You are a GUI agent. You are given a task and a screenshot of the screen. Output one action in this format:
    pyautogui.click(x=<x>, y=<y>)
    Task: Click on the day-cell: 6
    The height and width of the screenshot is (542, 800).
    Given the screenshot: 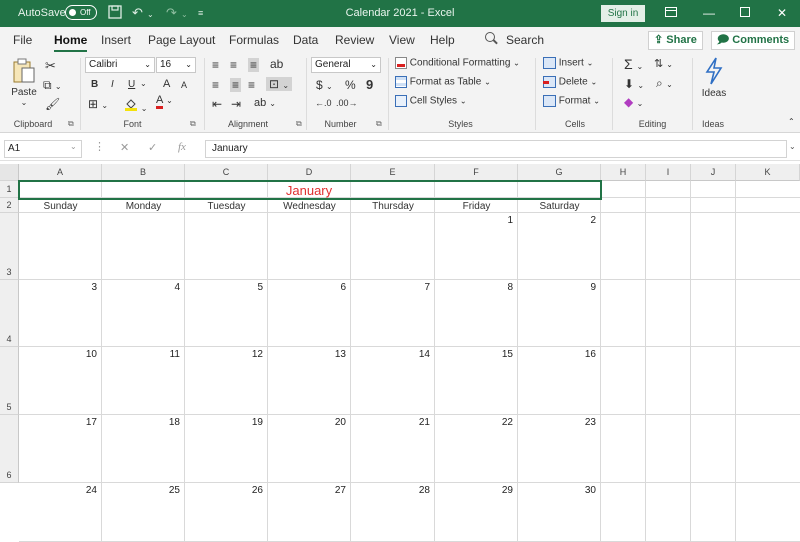 What is the action you would take?
    pyautogui.click(x=307, y=287)
    